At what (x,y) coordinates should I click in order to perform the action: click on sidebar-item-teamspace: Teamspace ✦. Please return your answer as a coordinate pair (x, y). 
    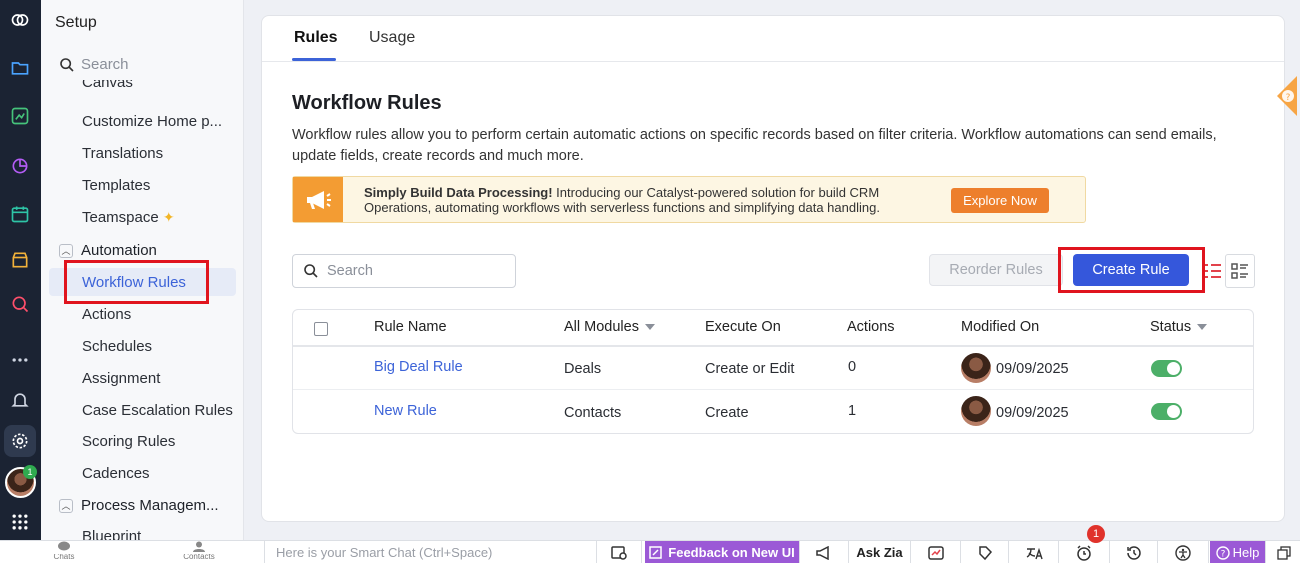
    Looking at the image, I should click on (128, 217).